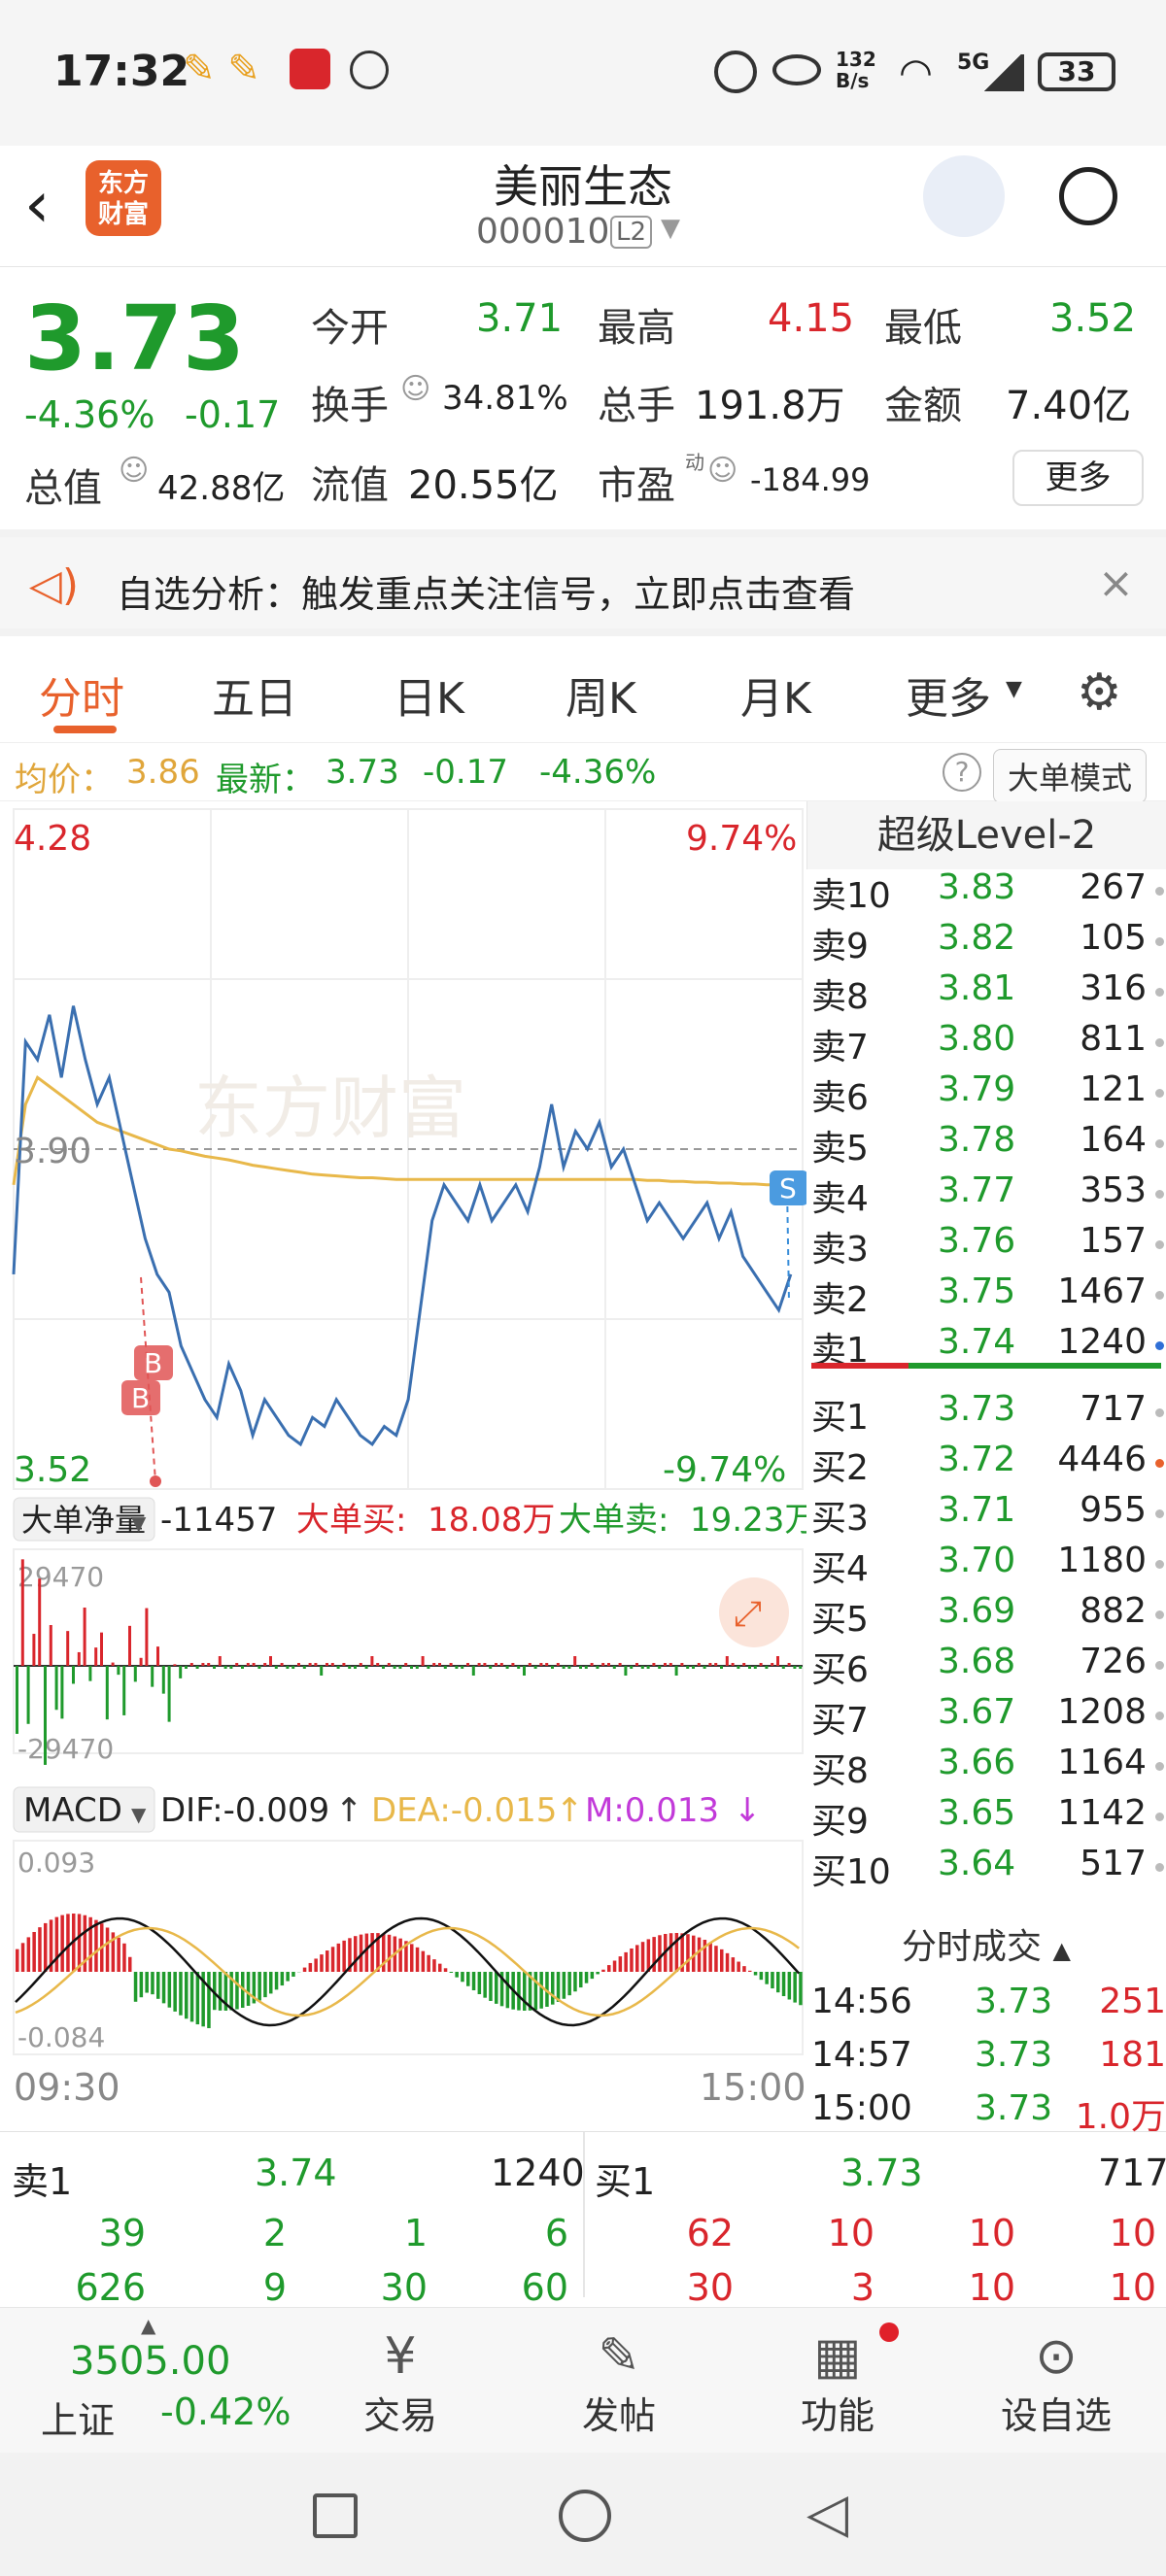  Describe the element at coordinates (986, 835) in the screenshot. I see `level2-title: 超级Level-2` at that location.